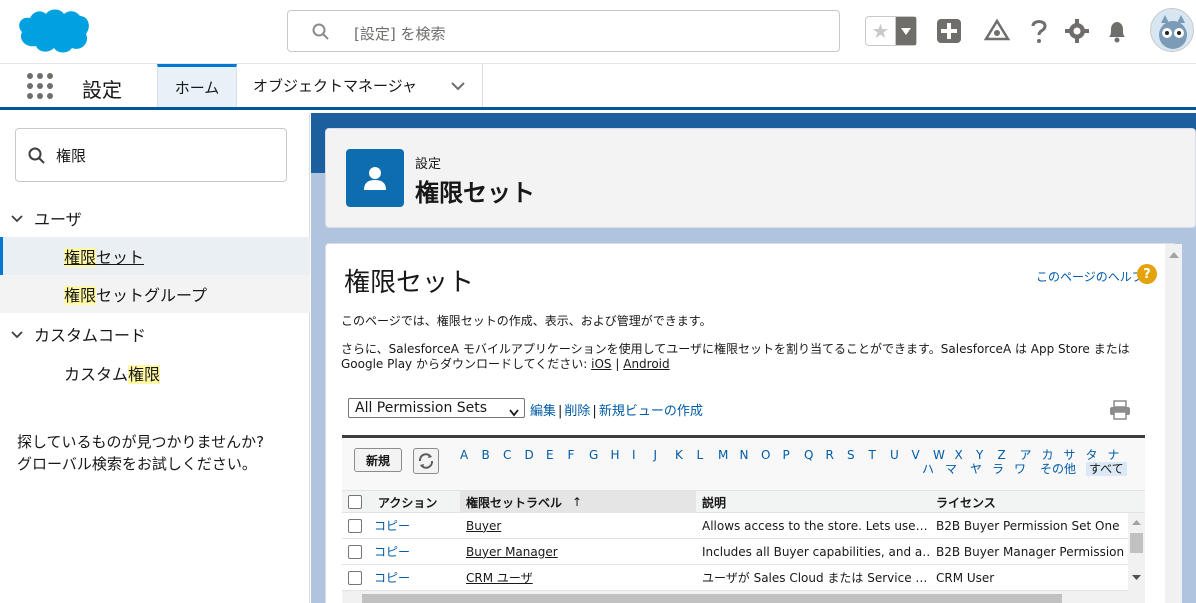 Image resolution: width=1196 pixels, height=603 pixels. What do you see at coordinates (939, 455) in the screenshot?
I see `alpha-filter-link: W` at bounding box center [939, 455].